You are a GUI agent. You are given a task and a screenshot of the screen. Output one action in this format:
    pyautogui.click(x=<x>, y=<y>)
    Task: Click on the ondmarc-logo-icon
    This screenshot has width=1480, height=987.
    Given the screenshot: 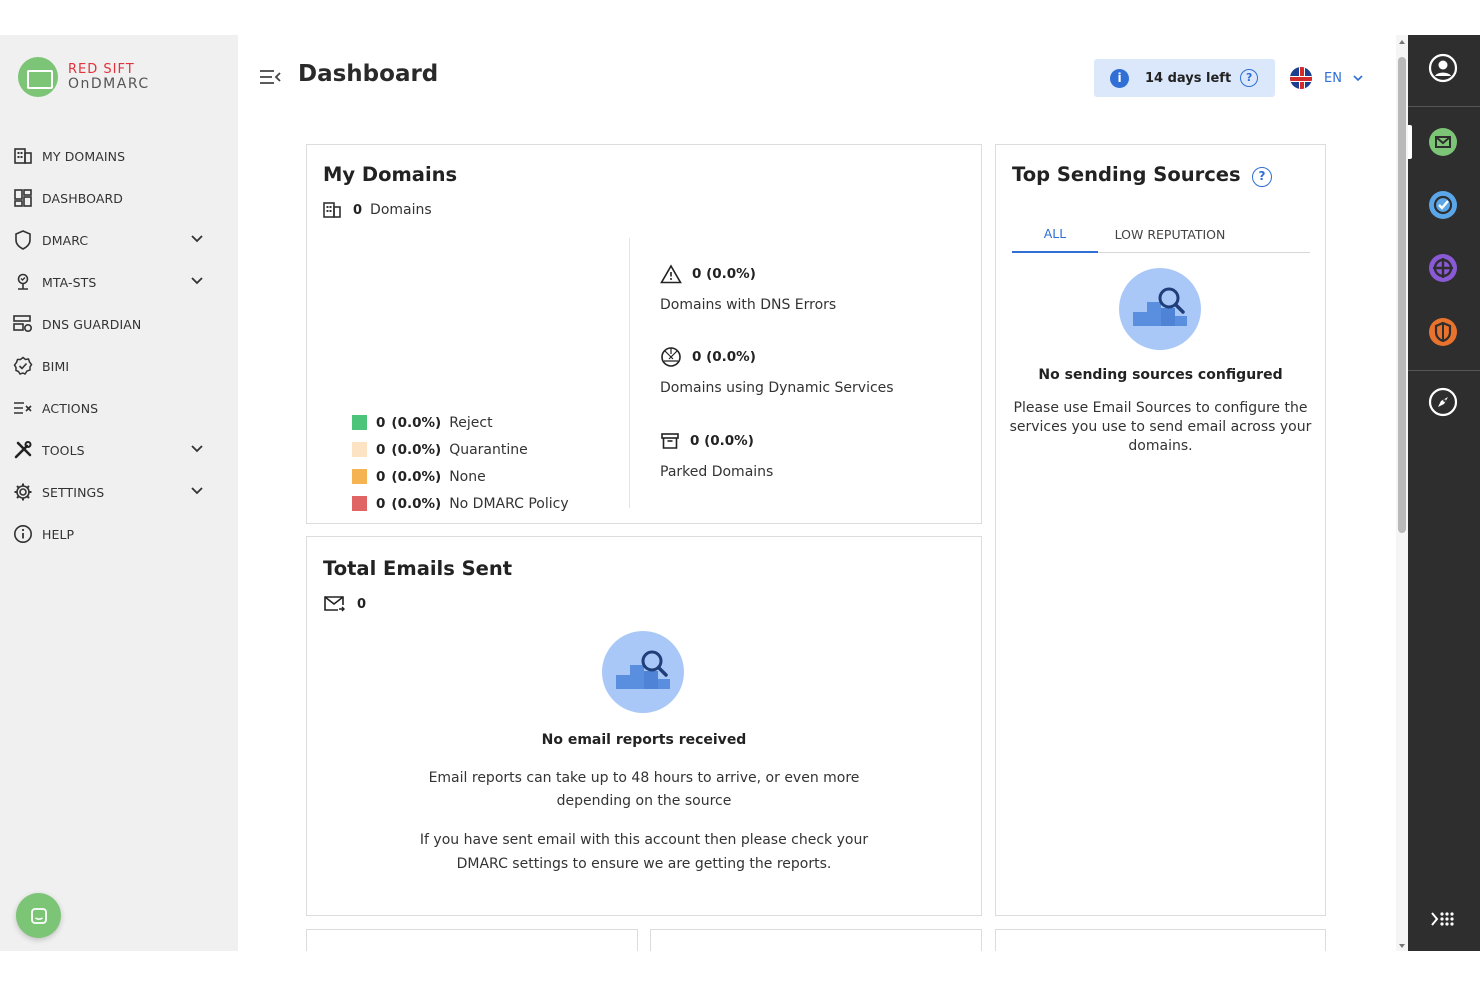 What is the action you would take?
    pyautogui.click(x=38, y=77)
    